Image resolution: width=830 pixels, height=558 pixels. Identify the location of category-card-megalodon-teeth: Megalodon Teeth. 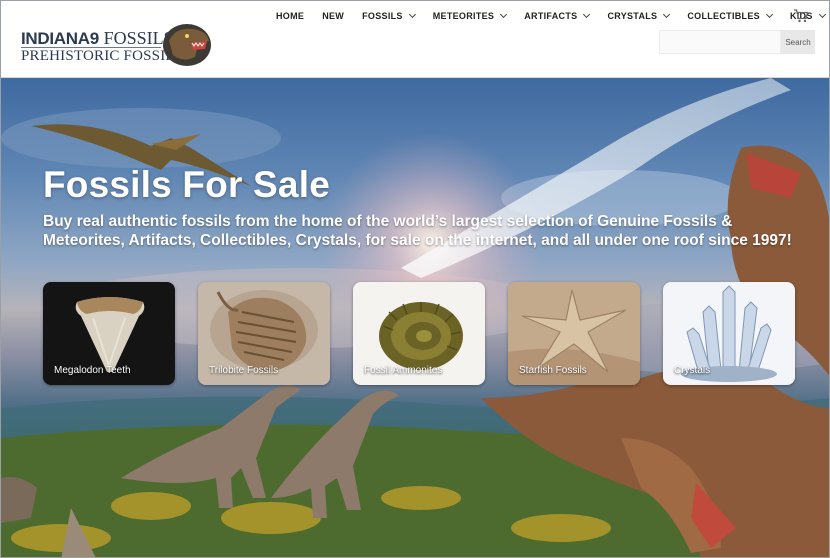
(109, 333).